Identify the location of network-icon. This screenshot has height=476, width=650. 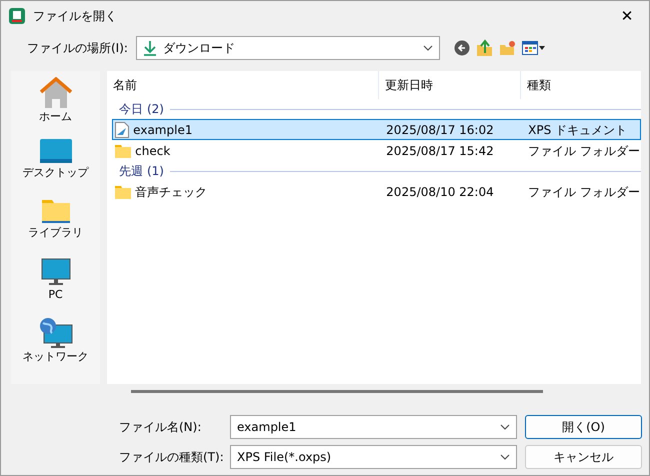
(55, 333).